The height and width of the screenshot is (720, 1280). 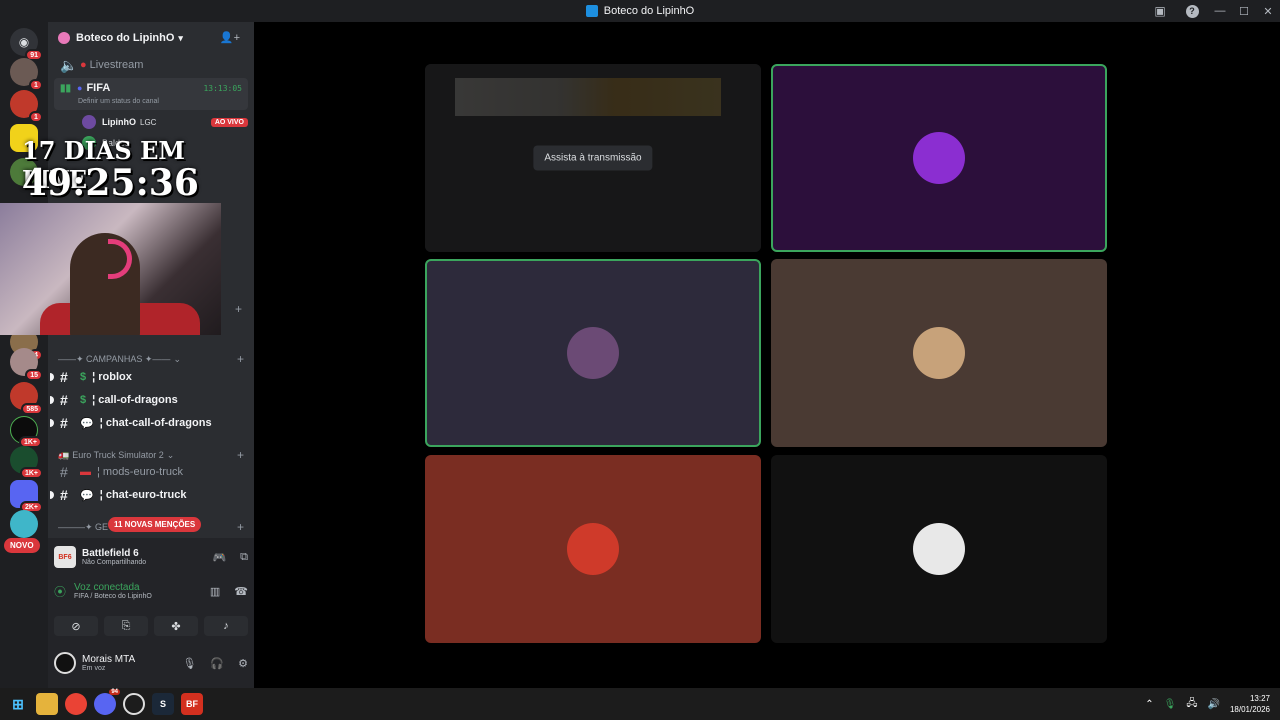 What do you see at coordinates (98, 88) in the screenshot?
I see `voice-channel-name: FIFA` at bounding box center [98, 88].